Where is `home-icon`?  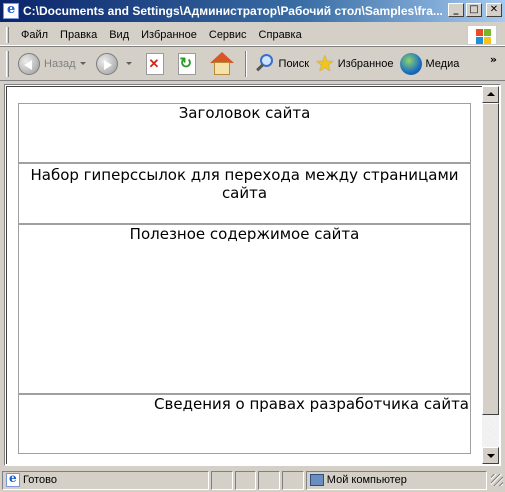 home-icon is located at coordinates (221, 63).